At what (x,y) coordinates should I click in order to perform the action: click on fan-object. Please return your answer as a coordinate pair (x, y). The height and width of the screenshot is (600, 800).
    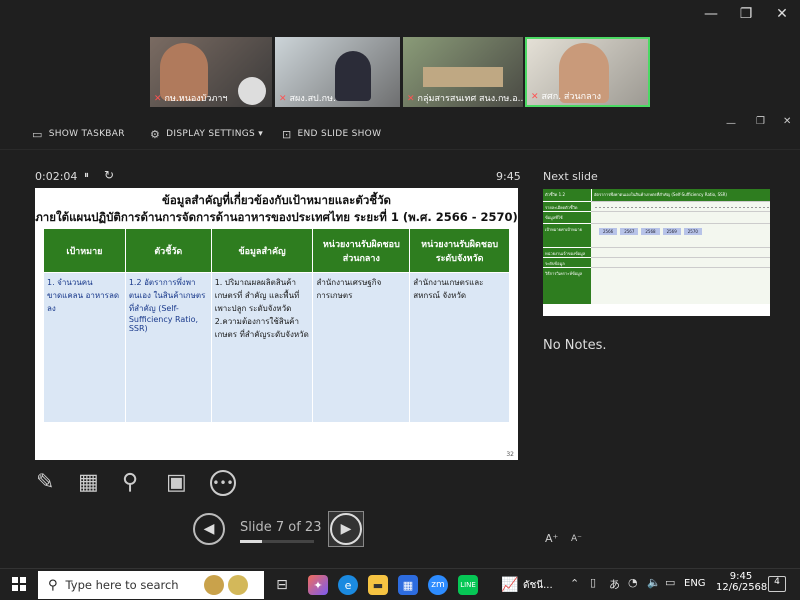
    Looking at the image, I should click on (252, 91).